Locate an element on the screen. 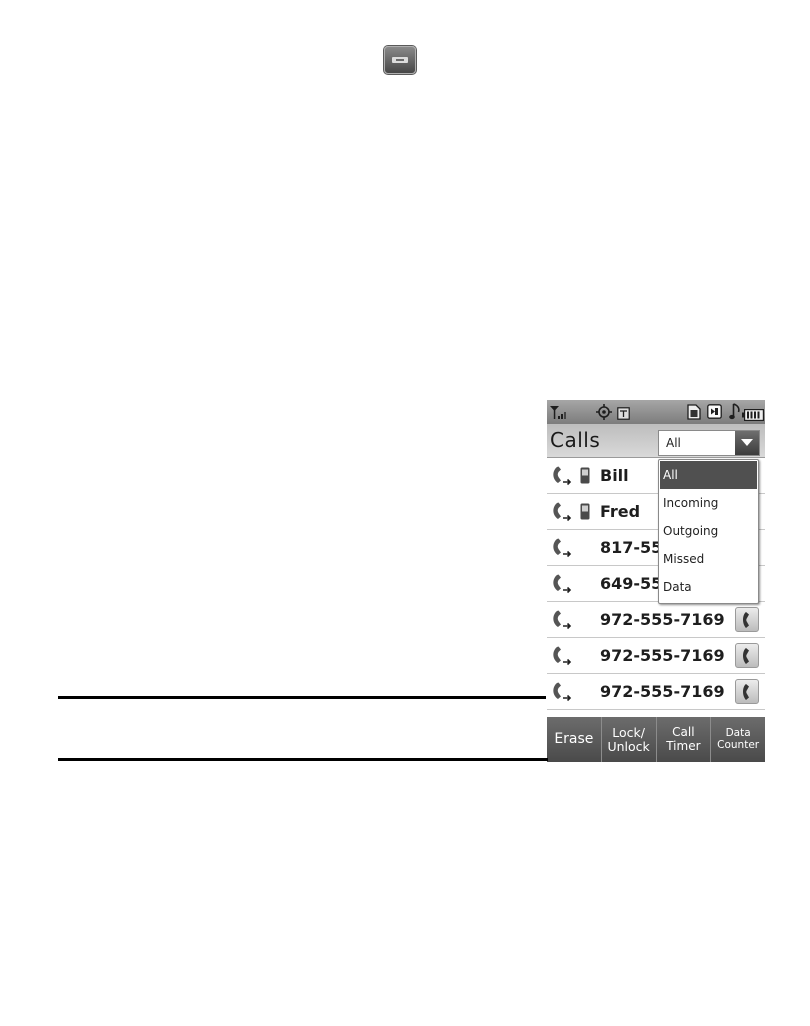  status-box-icon is located at coordinates (714, 413).